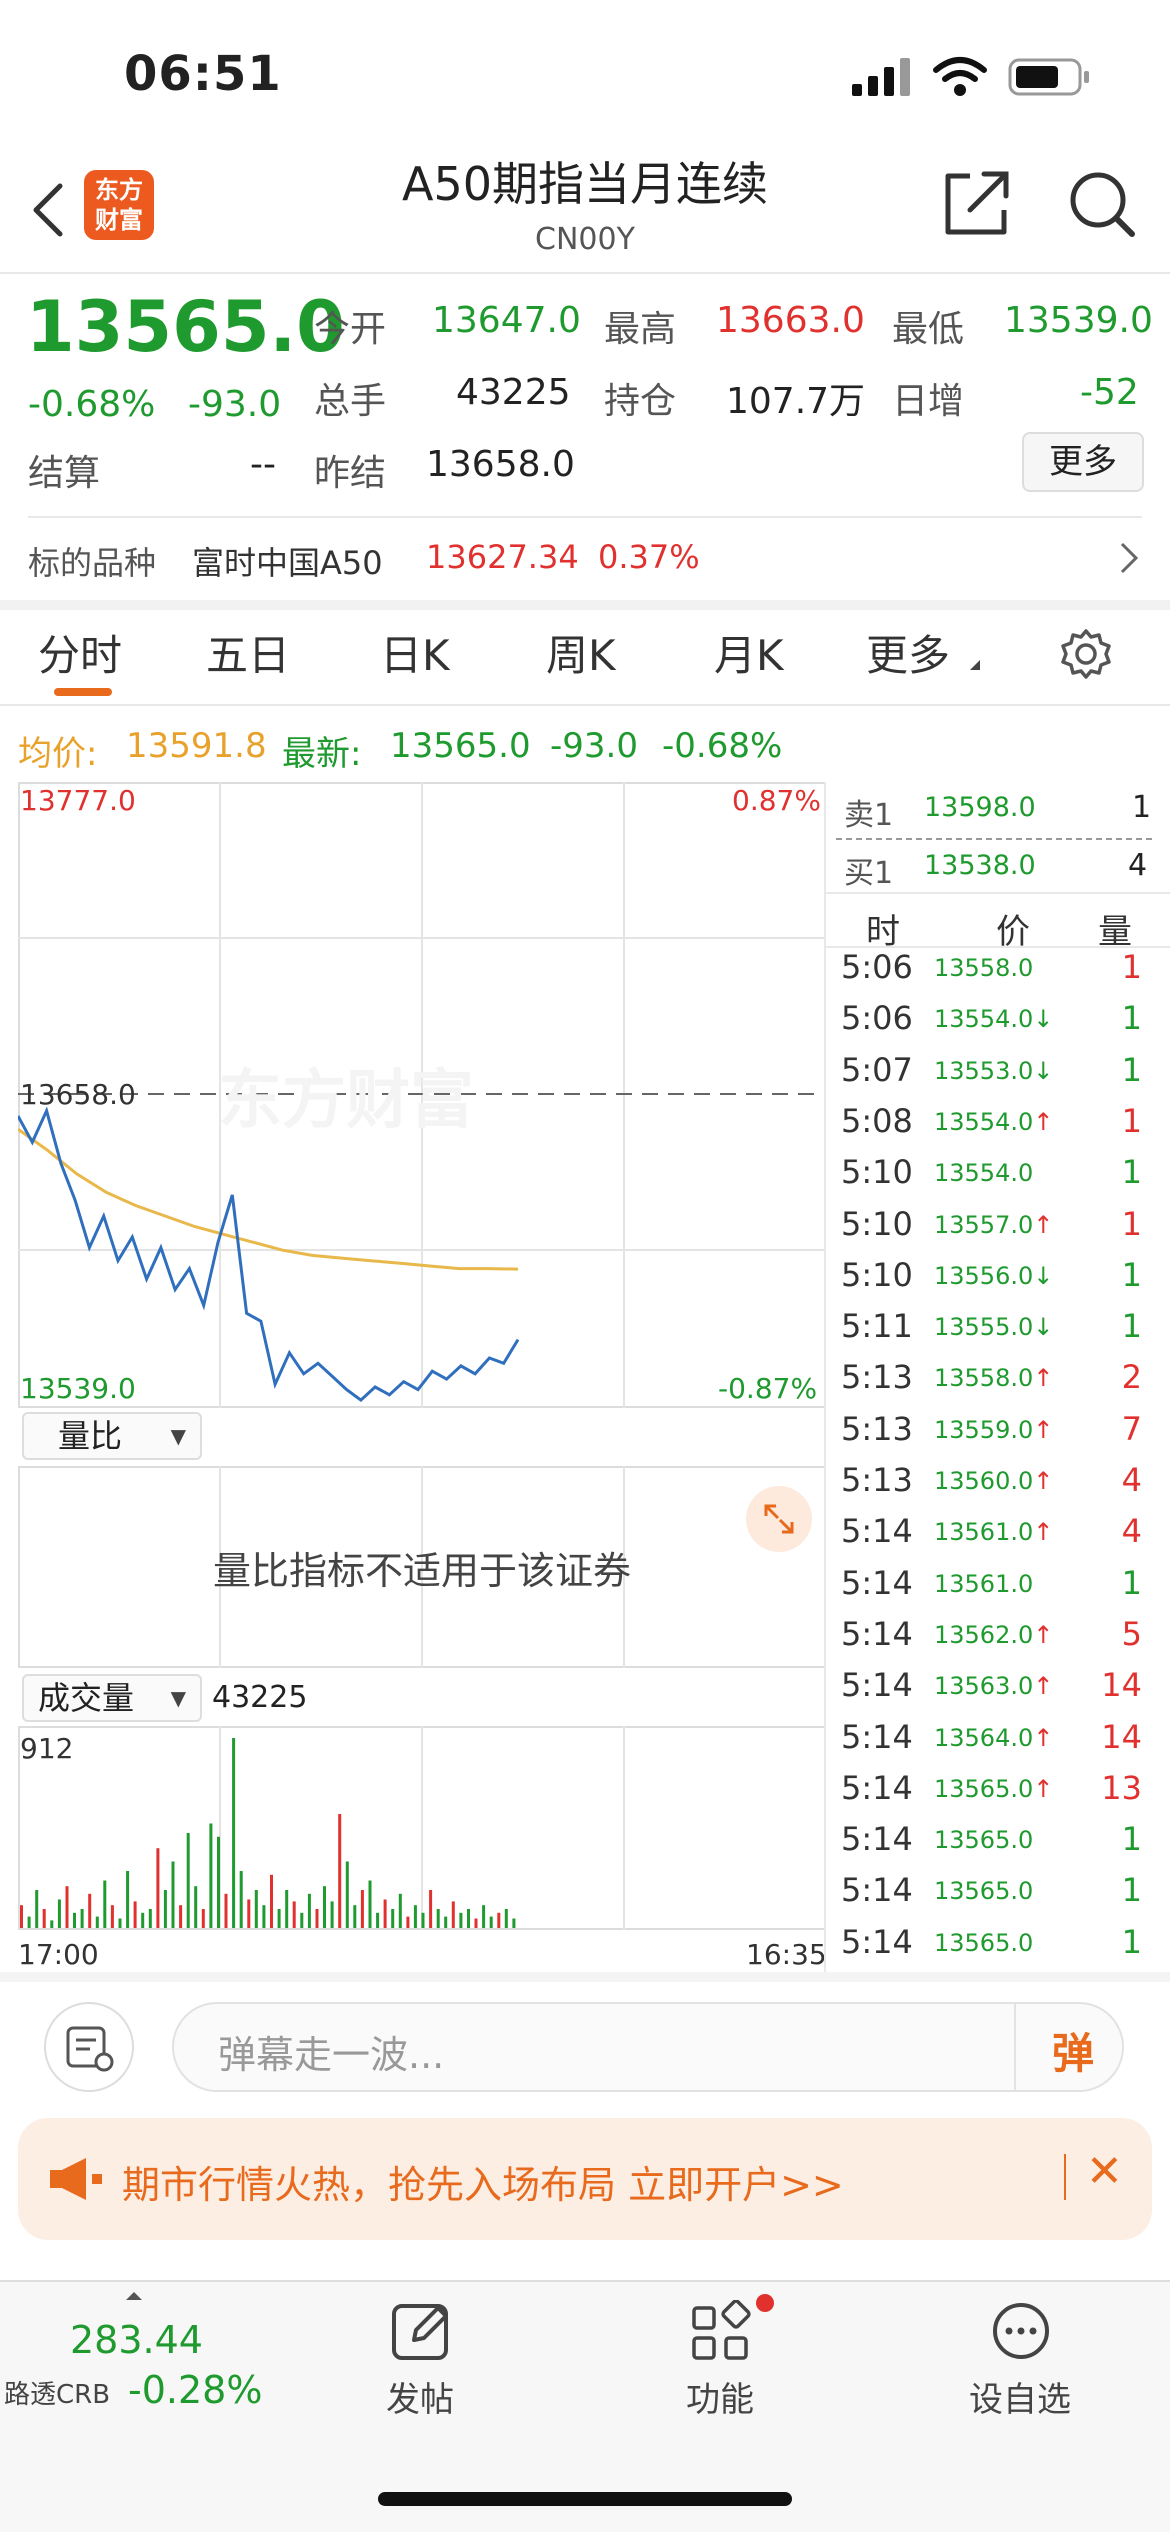  Describe the element at coordinates (1021, 2331) in the screenshot. I see `more-circle-icon` at that location.